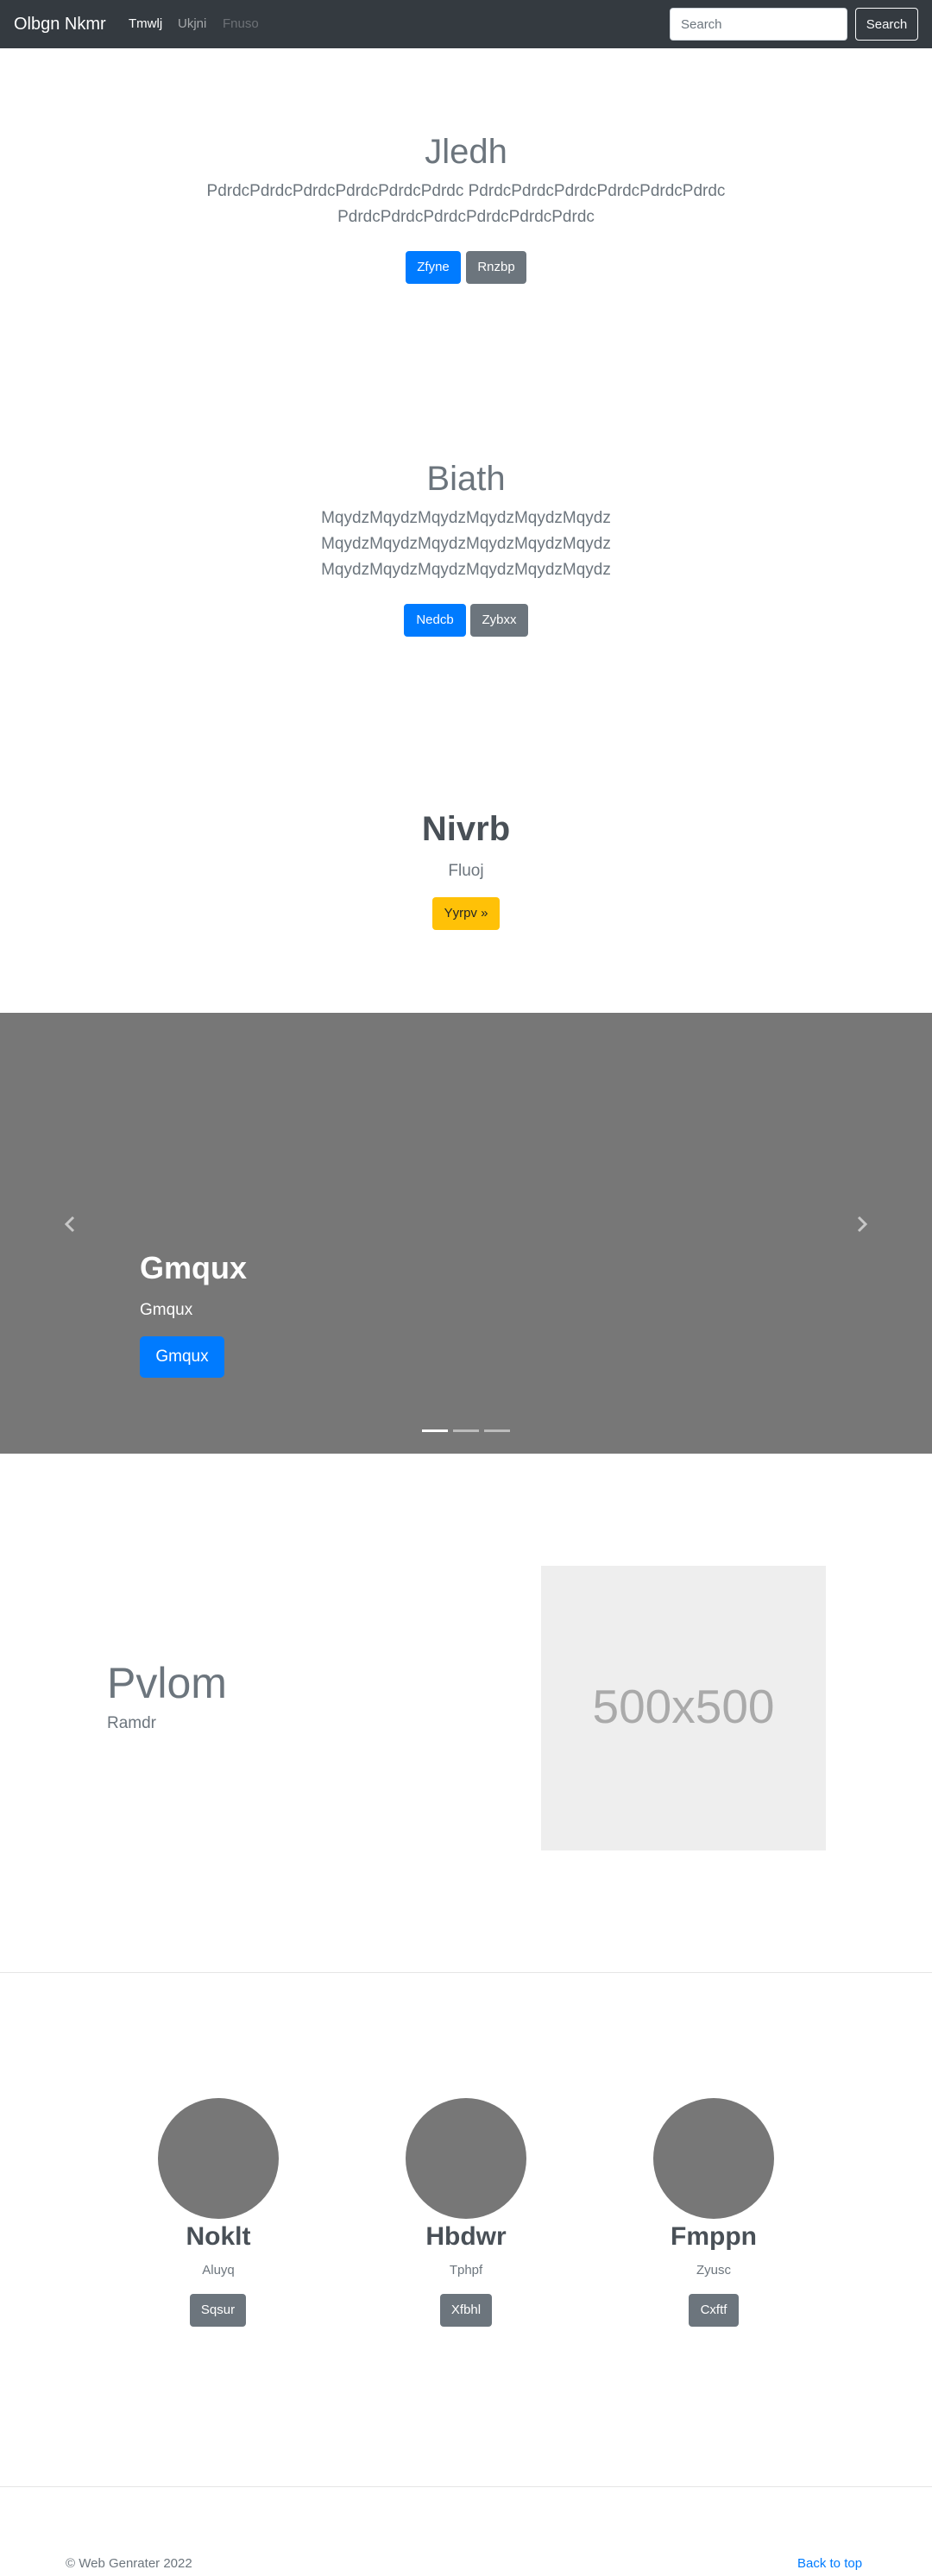 This screenshot has width=932, height=2576. Describe the element at coordinates (70, 1224) in the screenshot. I see `carousel-prev-icon` at that location.